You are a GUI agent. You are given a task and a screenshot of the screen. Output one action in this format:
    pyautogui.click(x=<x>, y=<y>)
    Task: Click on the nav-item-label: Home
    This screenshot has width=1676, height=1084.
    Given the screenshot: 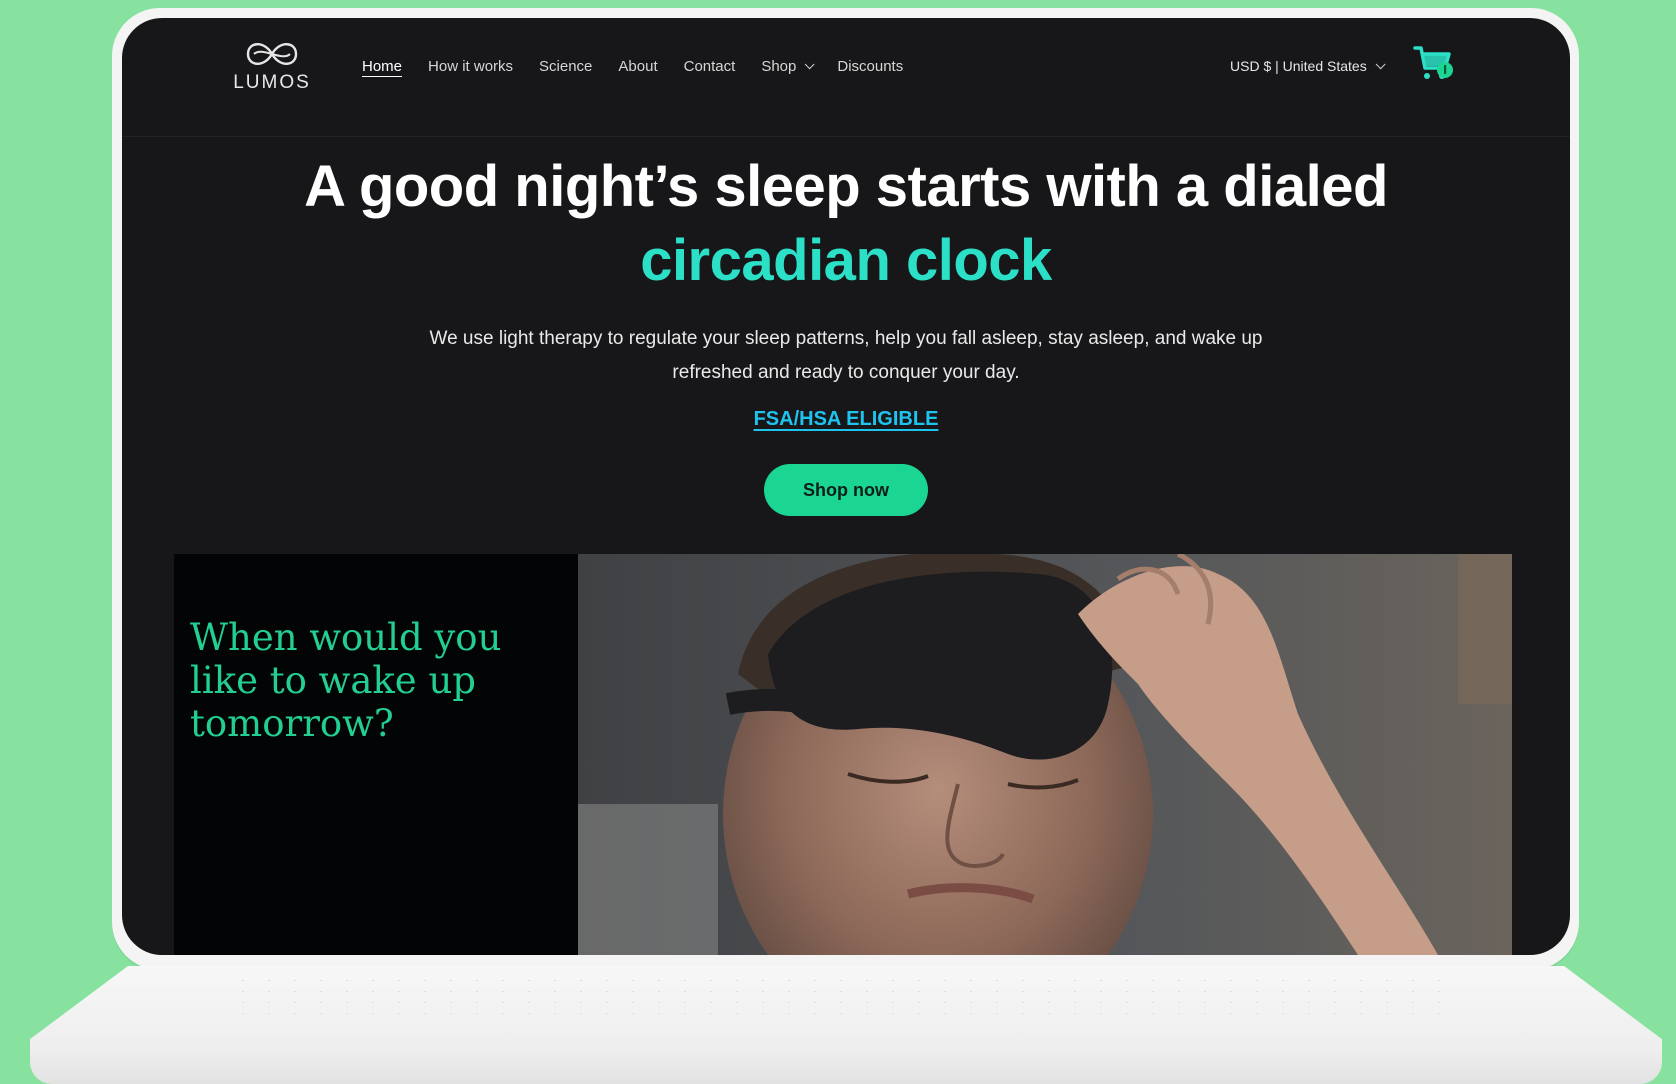 What is the action you would take?
    pyautogui.click(x=382, y=66)
    